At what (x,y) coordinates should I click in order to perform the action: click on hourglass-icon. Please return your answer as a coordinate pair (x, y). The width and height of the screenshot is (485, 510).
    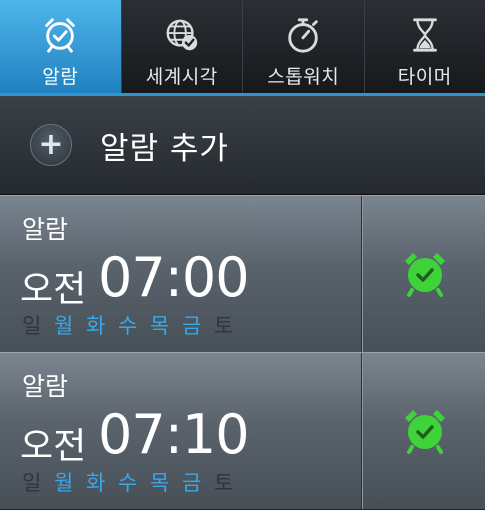
    Looking at the image, I should click on (425, 35).